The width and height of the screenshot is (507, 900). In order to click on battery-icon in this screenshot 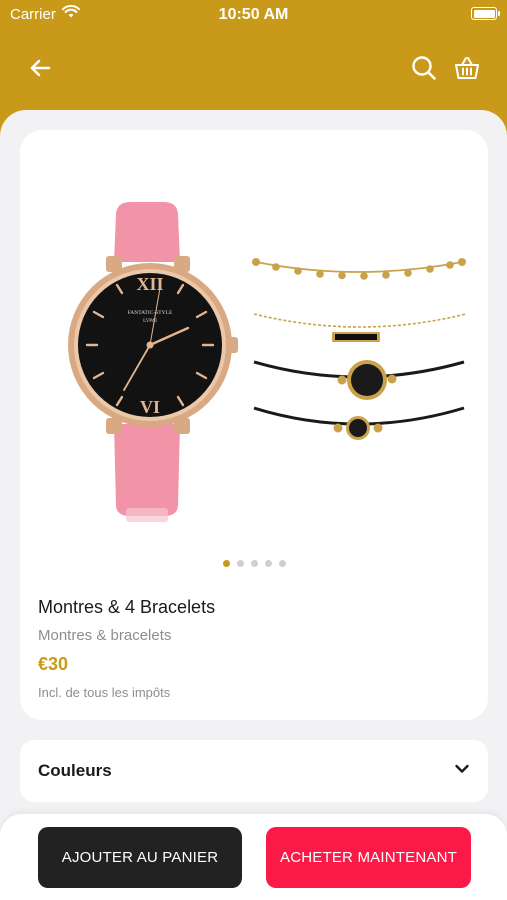, I will do `click(485, 13)`.